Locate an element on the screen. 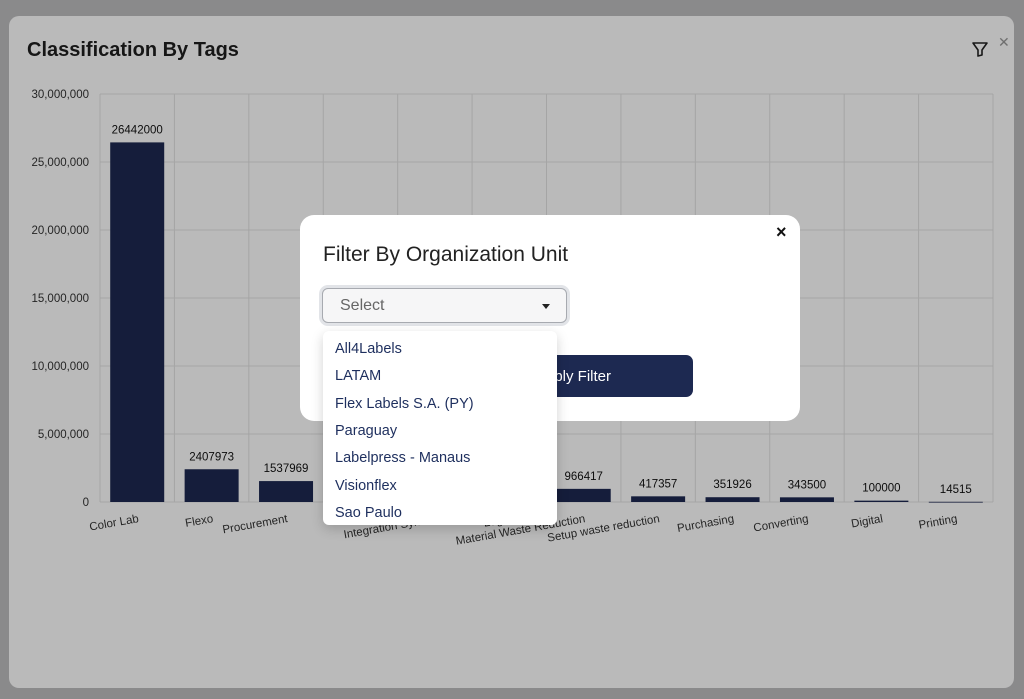 This screenshot has height=699, width=1024. select-placeholder: Select is located at coordinates (362, 305).